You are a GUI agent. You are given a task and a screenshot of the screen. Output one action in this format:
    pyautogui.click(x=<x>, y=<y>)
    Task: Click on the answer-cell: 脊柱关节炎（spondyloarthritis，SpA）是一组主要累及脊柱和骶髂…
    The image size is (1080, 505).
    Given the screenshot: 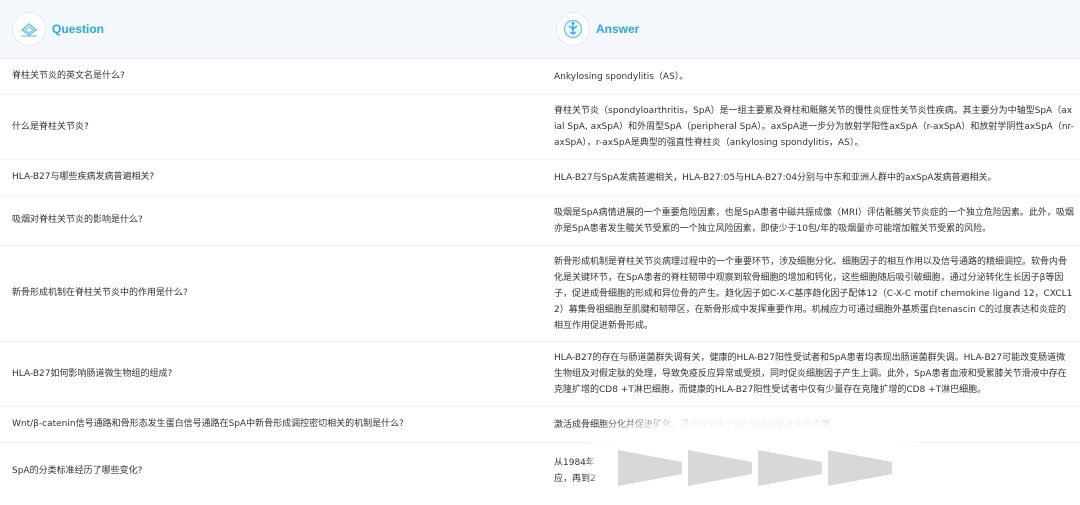 What is the action you would take?
    pyautogui.click(x=814, y=127)
    